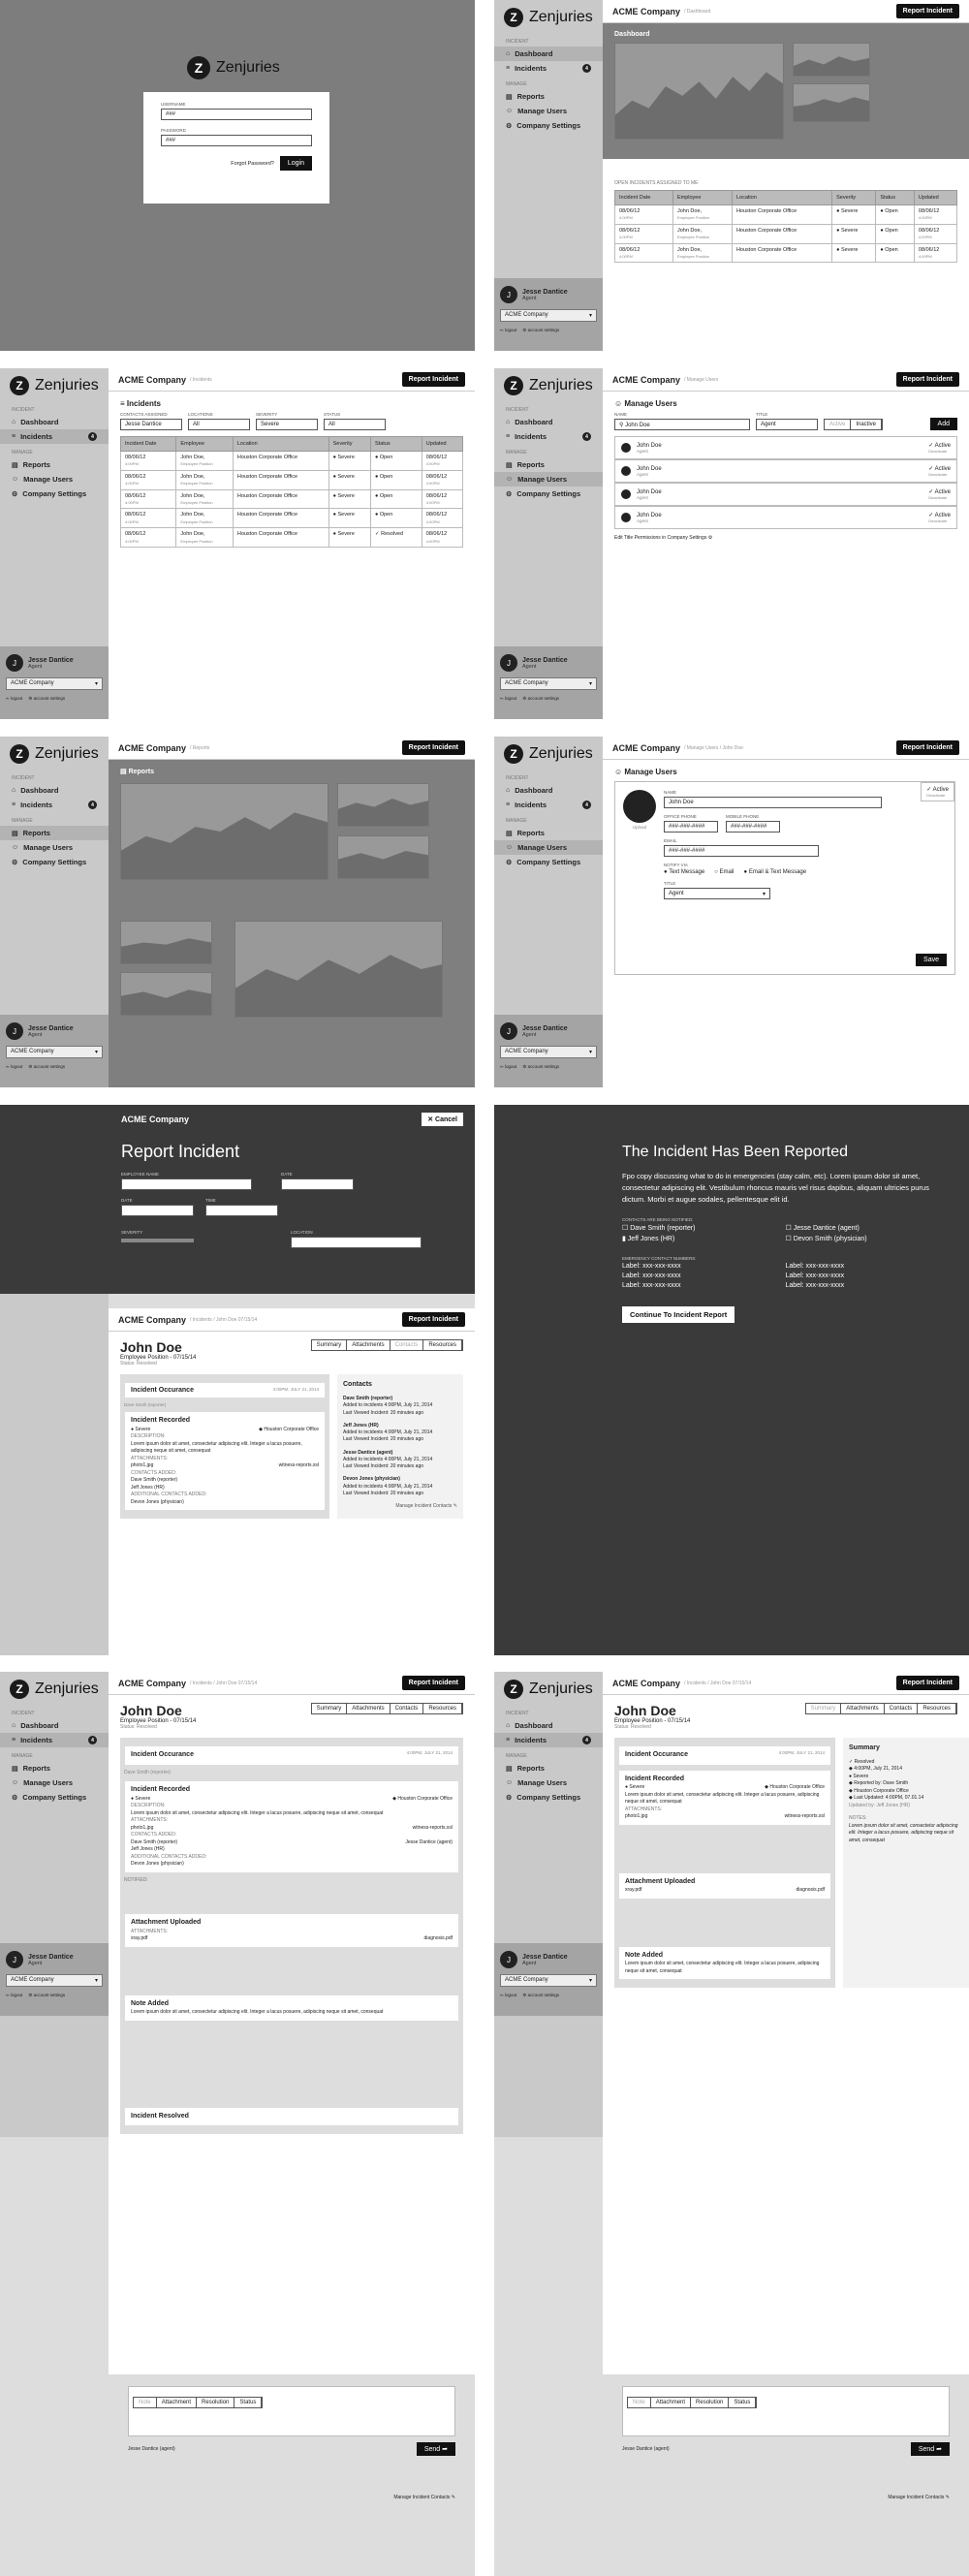  Describe the element at coordinates (773, 802) in the screenshot. I see `name-input: John Doe` at that location.